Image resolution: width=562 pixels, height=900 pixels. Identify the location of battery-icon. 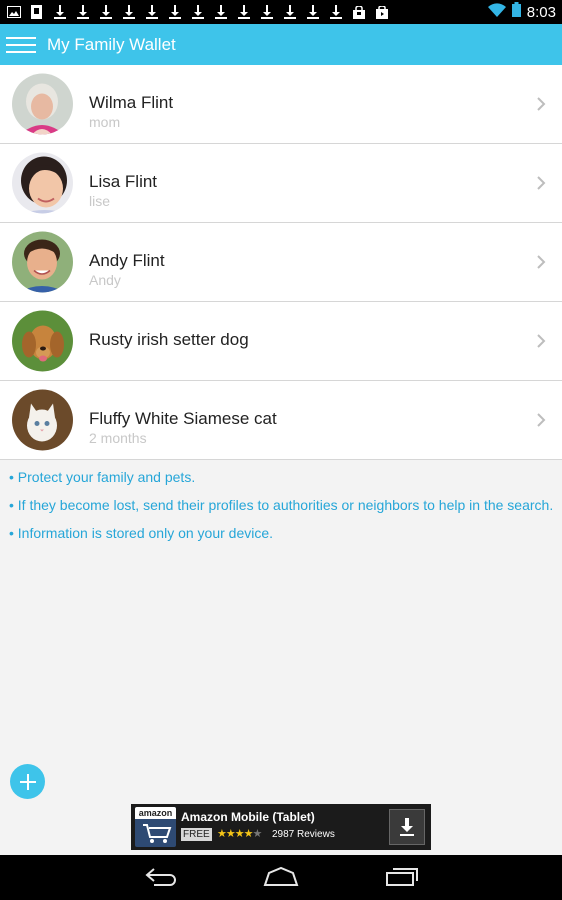
(516, 12).